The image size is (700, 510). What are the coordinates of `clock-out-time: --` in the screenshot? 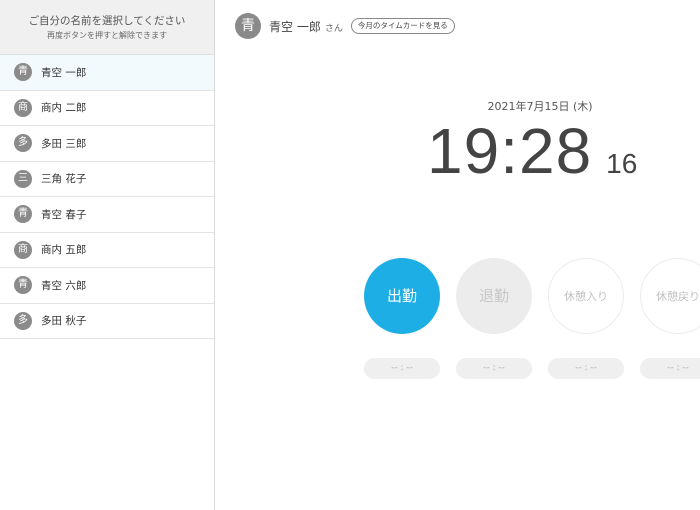 It's located at (494, 368).